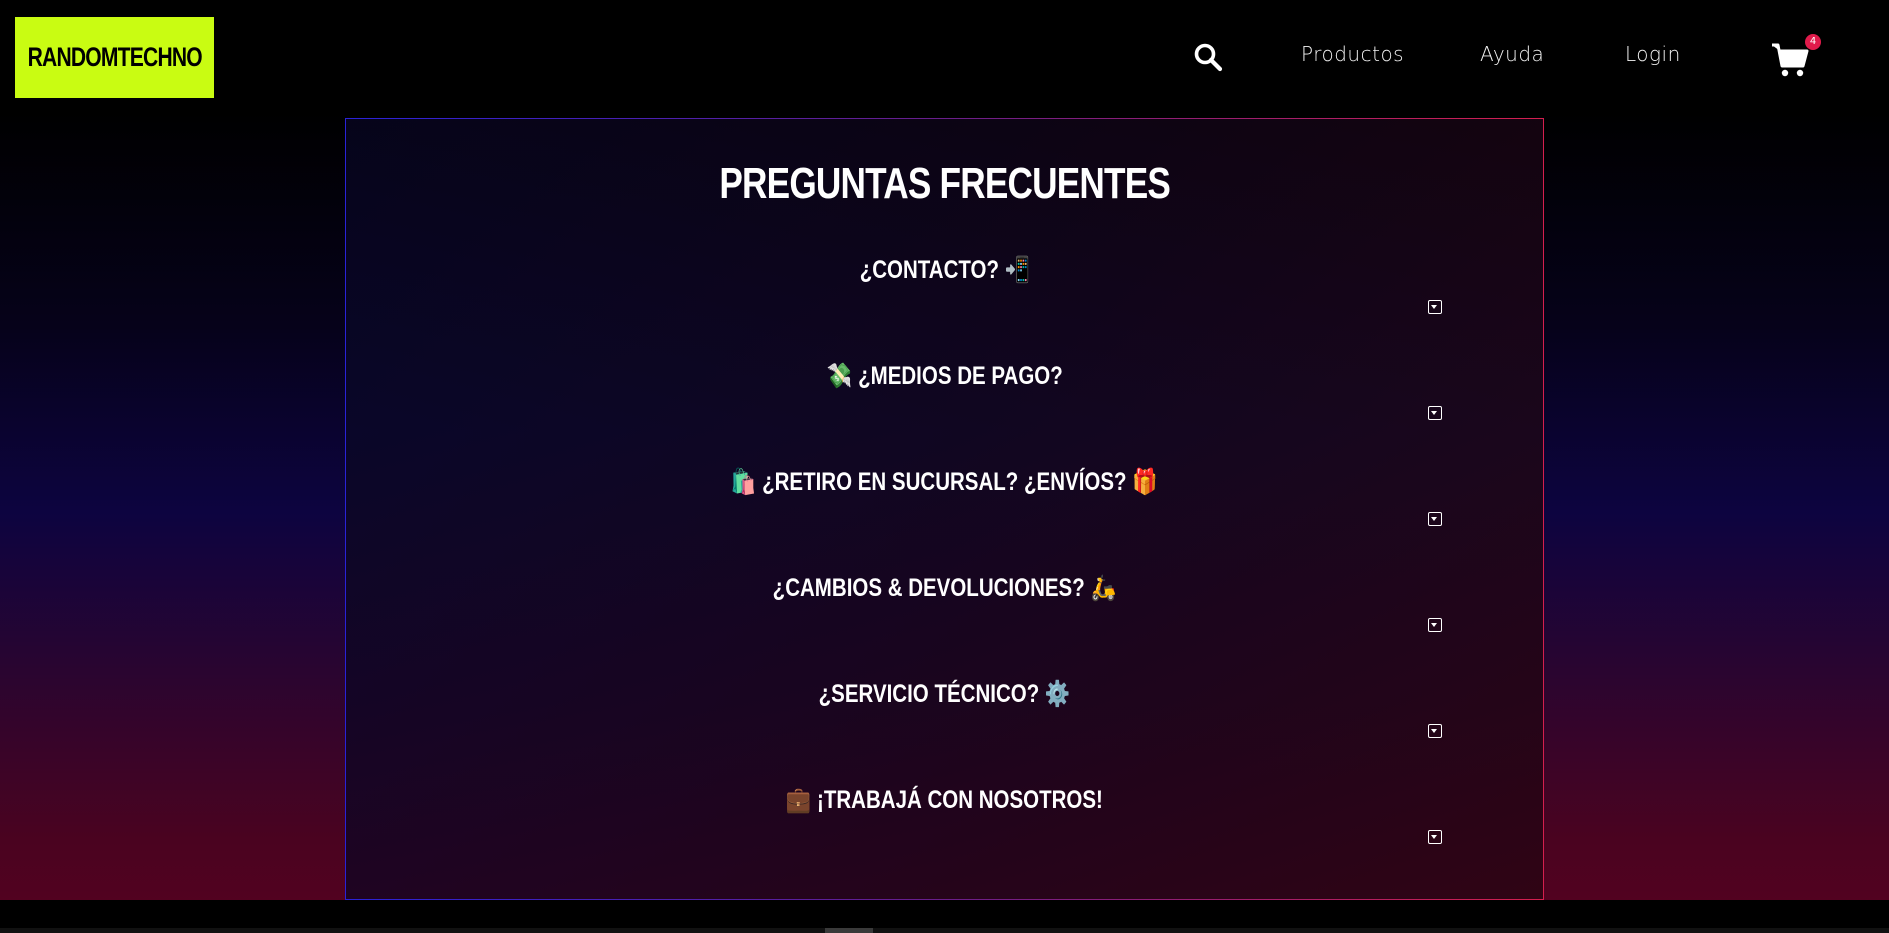 This screenshot has width=1889, height=933. I want to click on faq-item-retiro-envios: 🛍️ ¿RETIRO EN SUCURSAL? ¿ENVÍOS? 🎁, so click(944, 513).